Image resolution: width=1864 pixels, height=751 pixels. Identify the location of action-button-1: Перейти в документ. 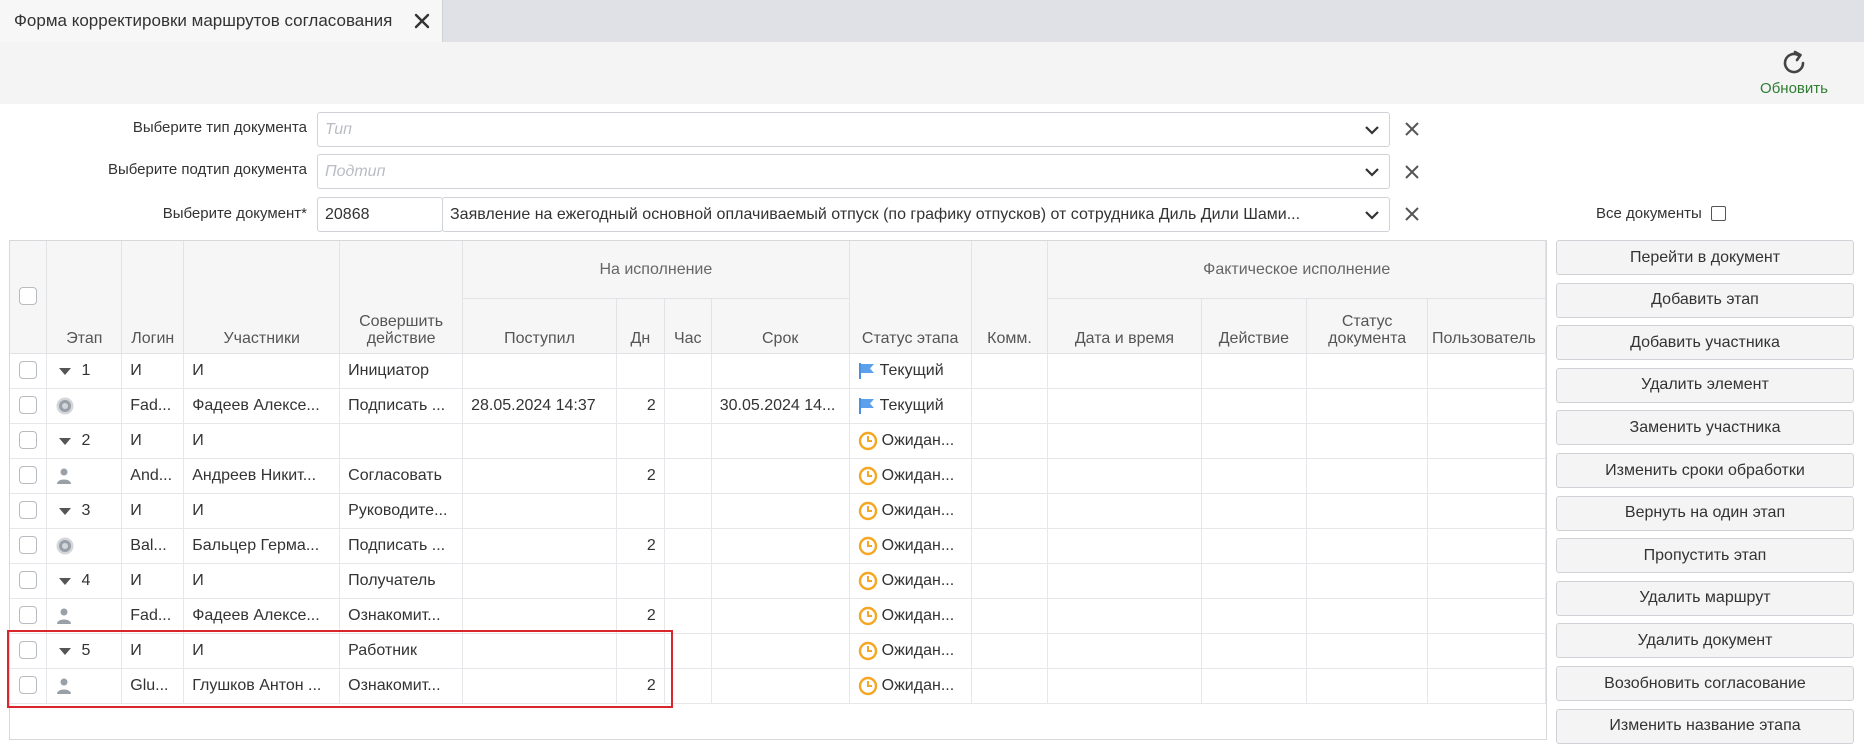
(1705, 257).